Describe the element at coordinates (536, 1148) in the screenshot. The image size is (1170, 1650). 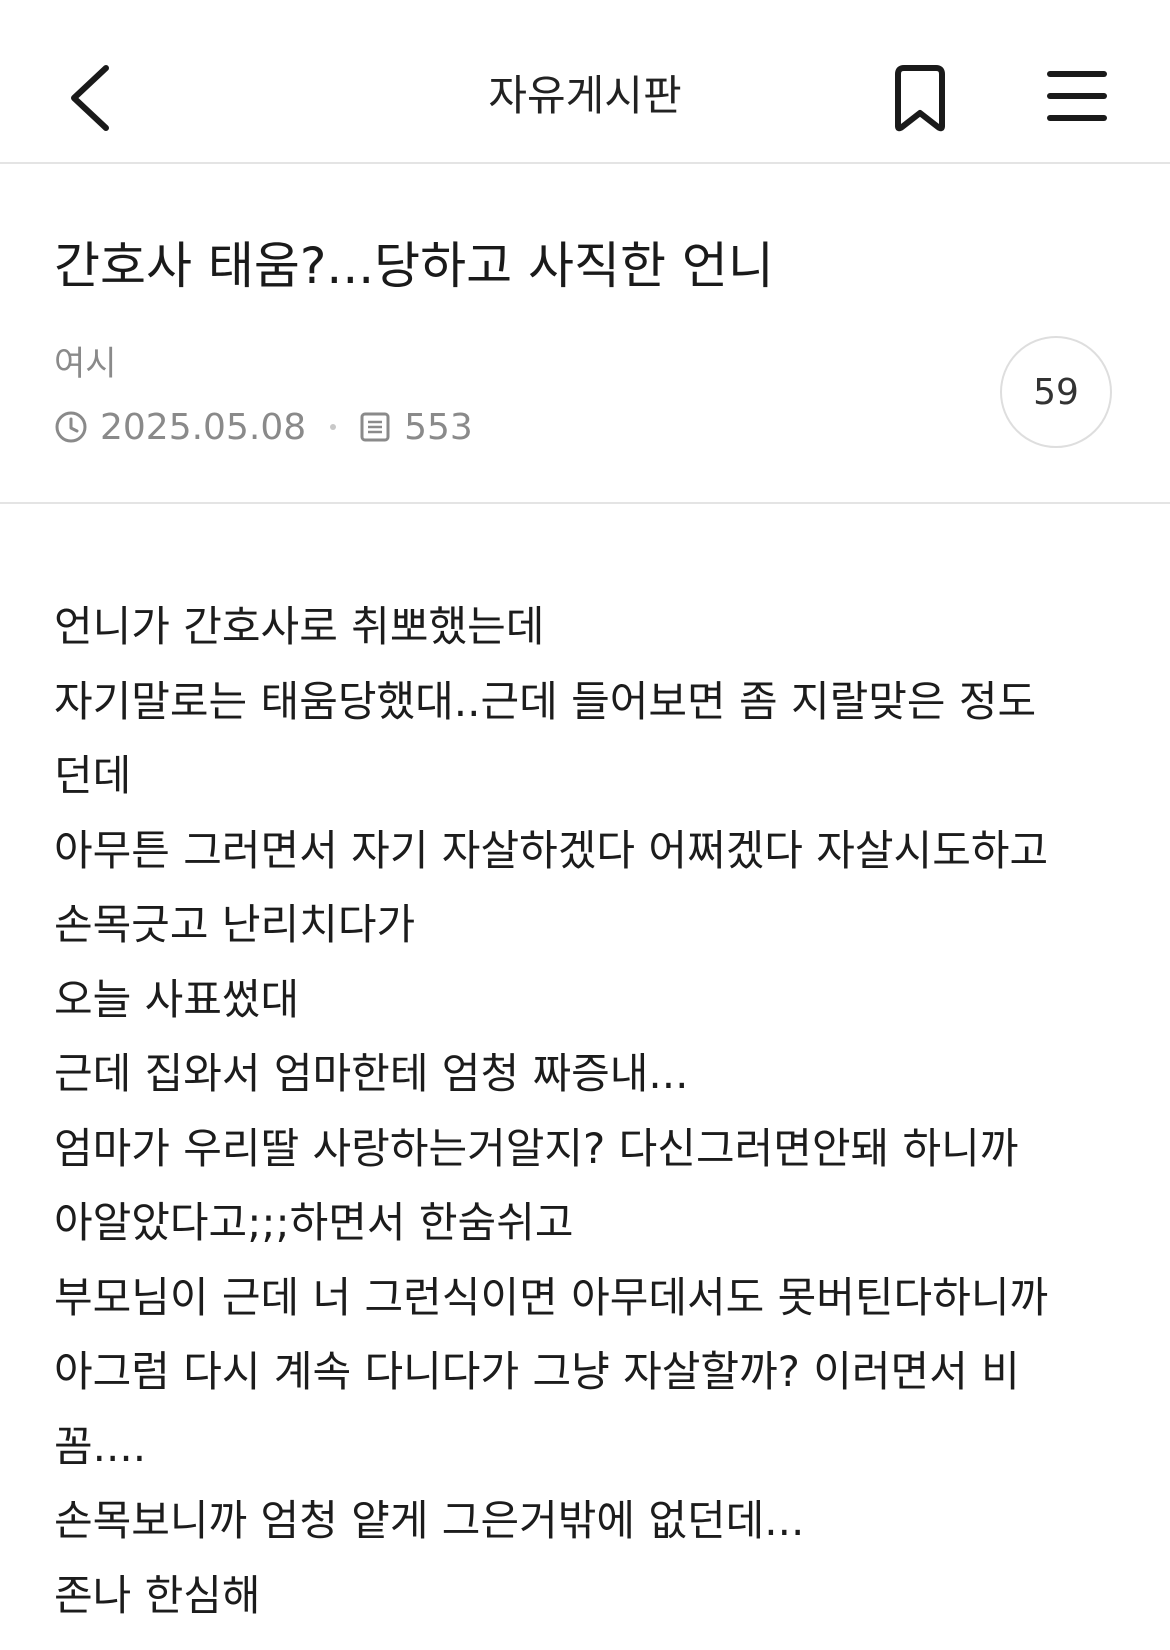
I see `body-line: 엄마가 우리딸 사랑하는거알지? 다신그러면안돼 하니까` at that location.